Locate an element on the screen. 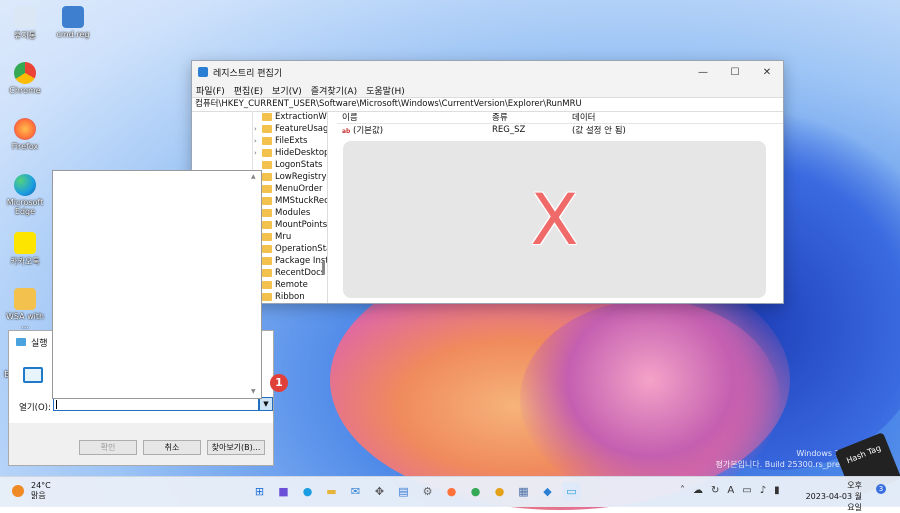 This screenshot has height=513, width=900. cancel-button: 취소 is located at coordinates (172, 447).